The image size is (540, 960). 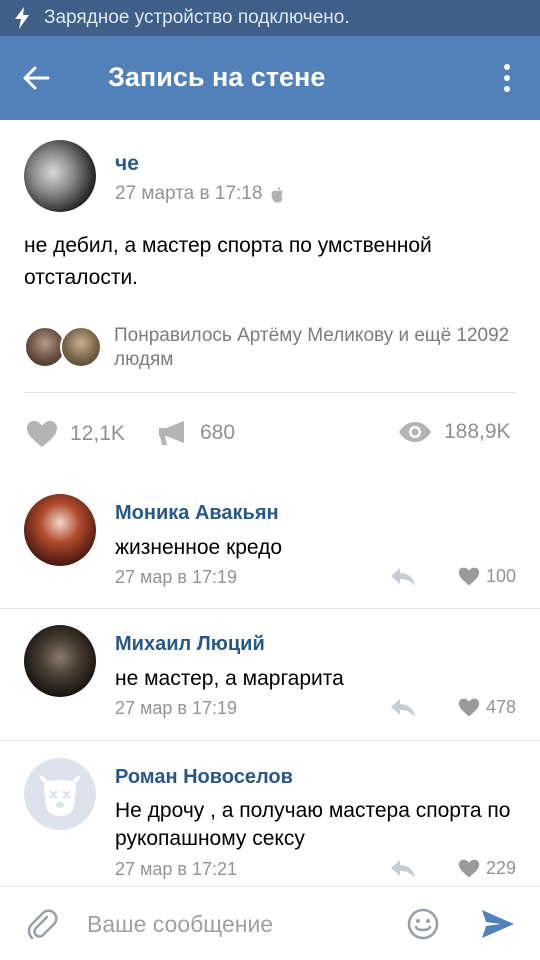 I want to click on post-author-avatar, so click(x=60, y=176).